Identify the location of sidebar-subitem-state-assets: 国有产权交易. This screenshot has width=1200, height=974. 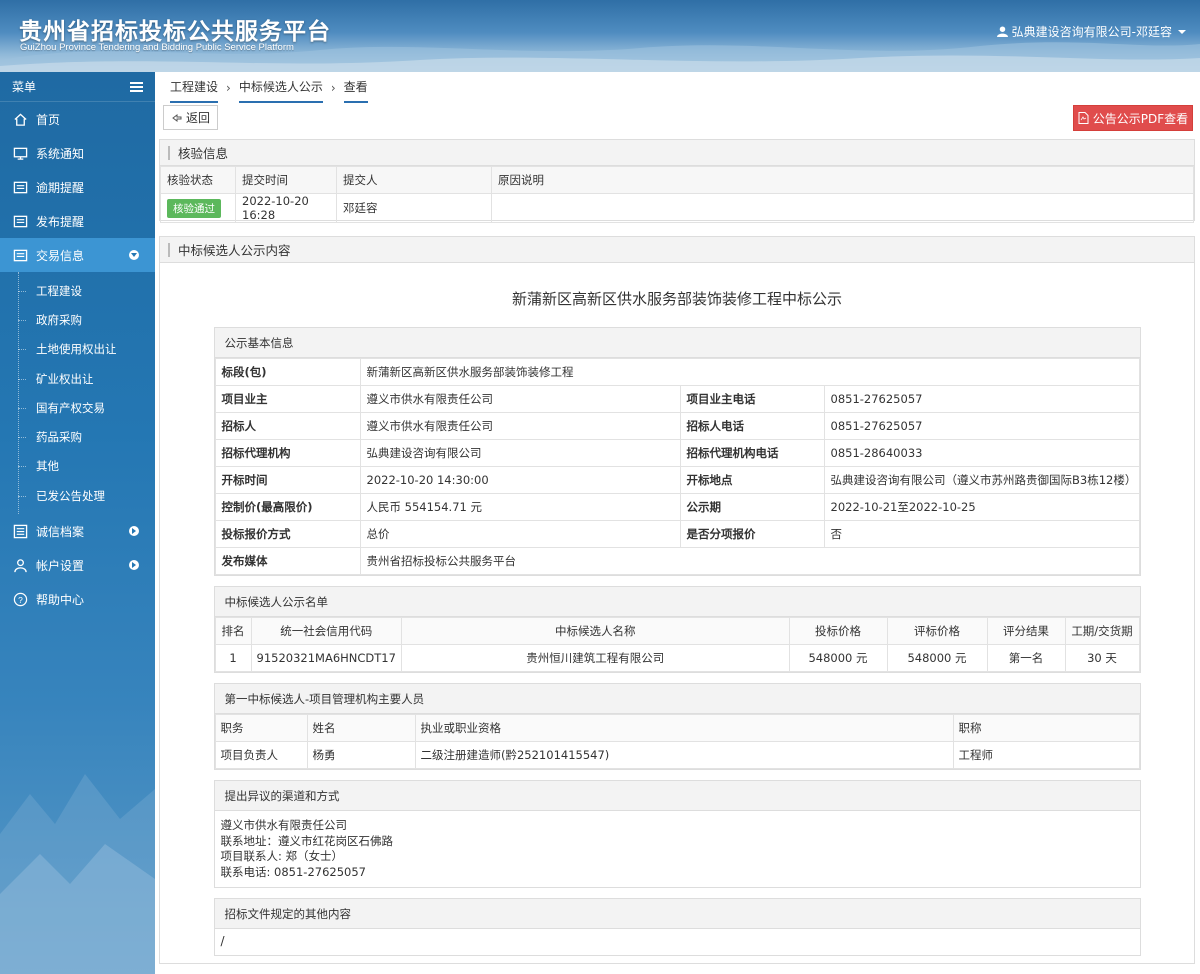
(77, 407).